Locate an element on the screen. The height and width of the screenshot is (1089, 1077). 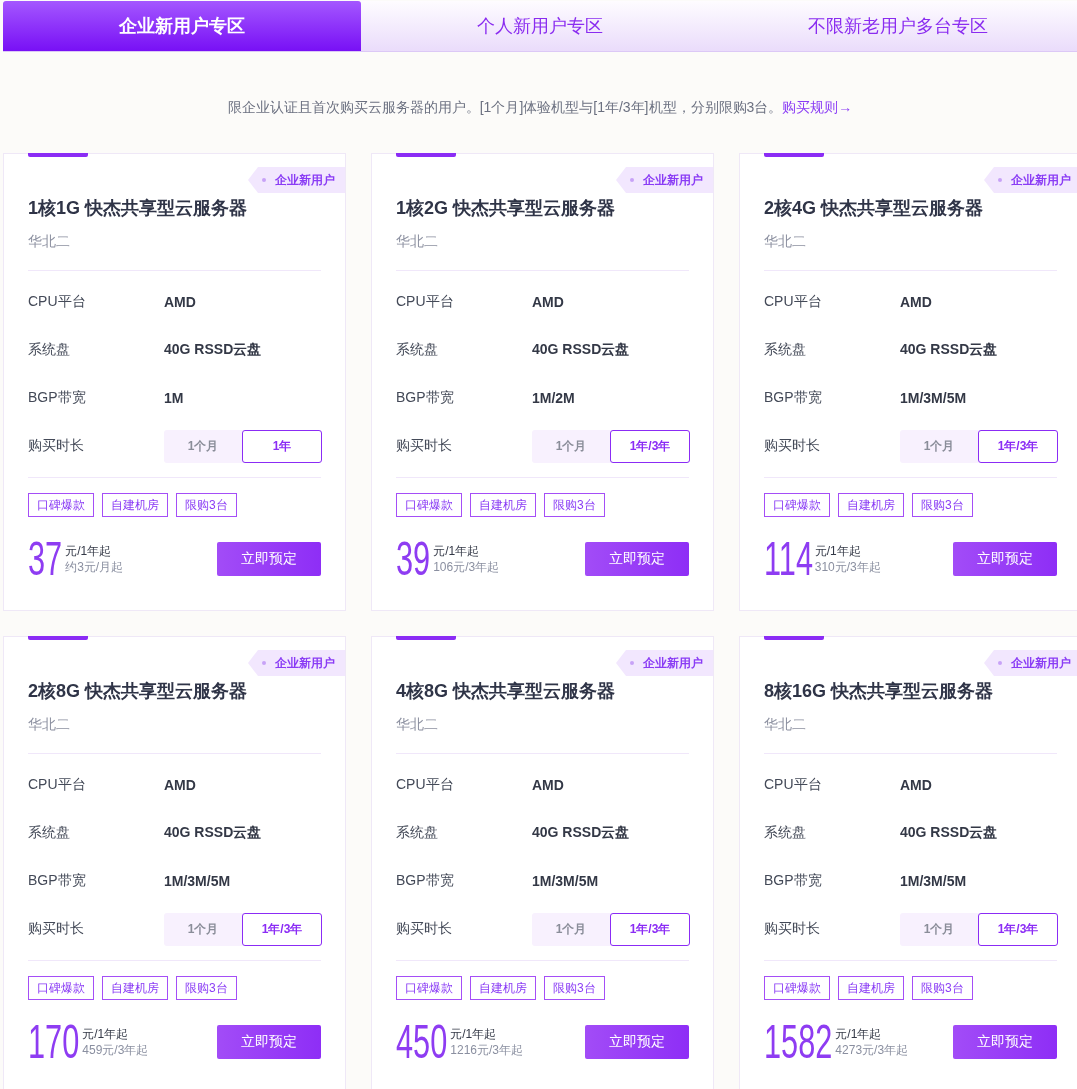
price-amount: 1582 is located at coordinates (798, 1042).